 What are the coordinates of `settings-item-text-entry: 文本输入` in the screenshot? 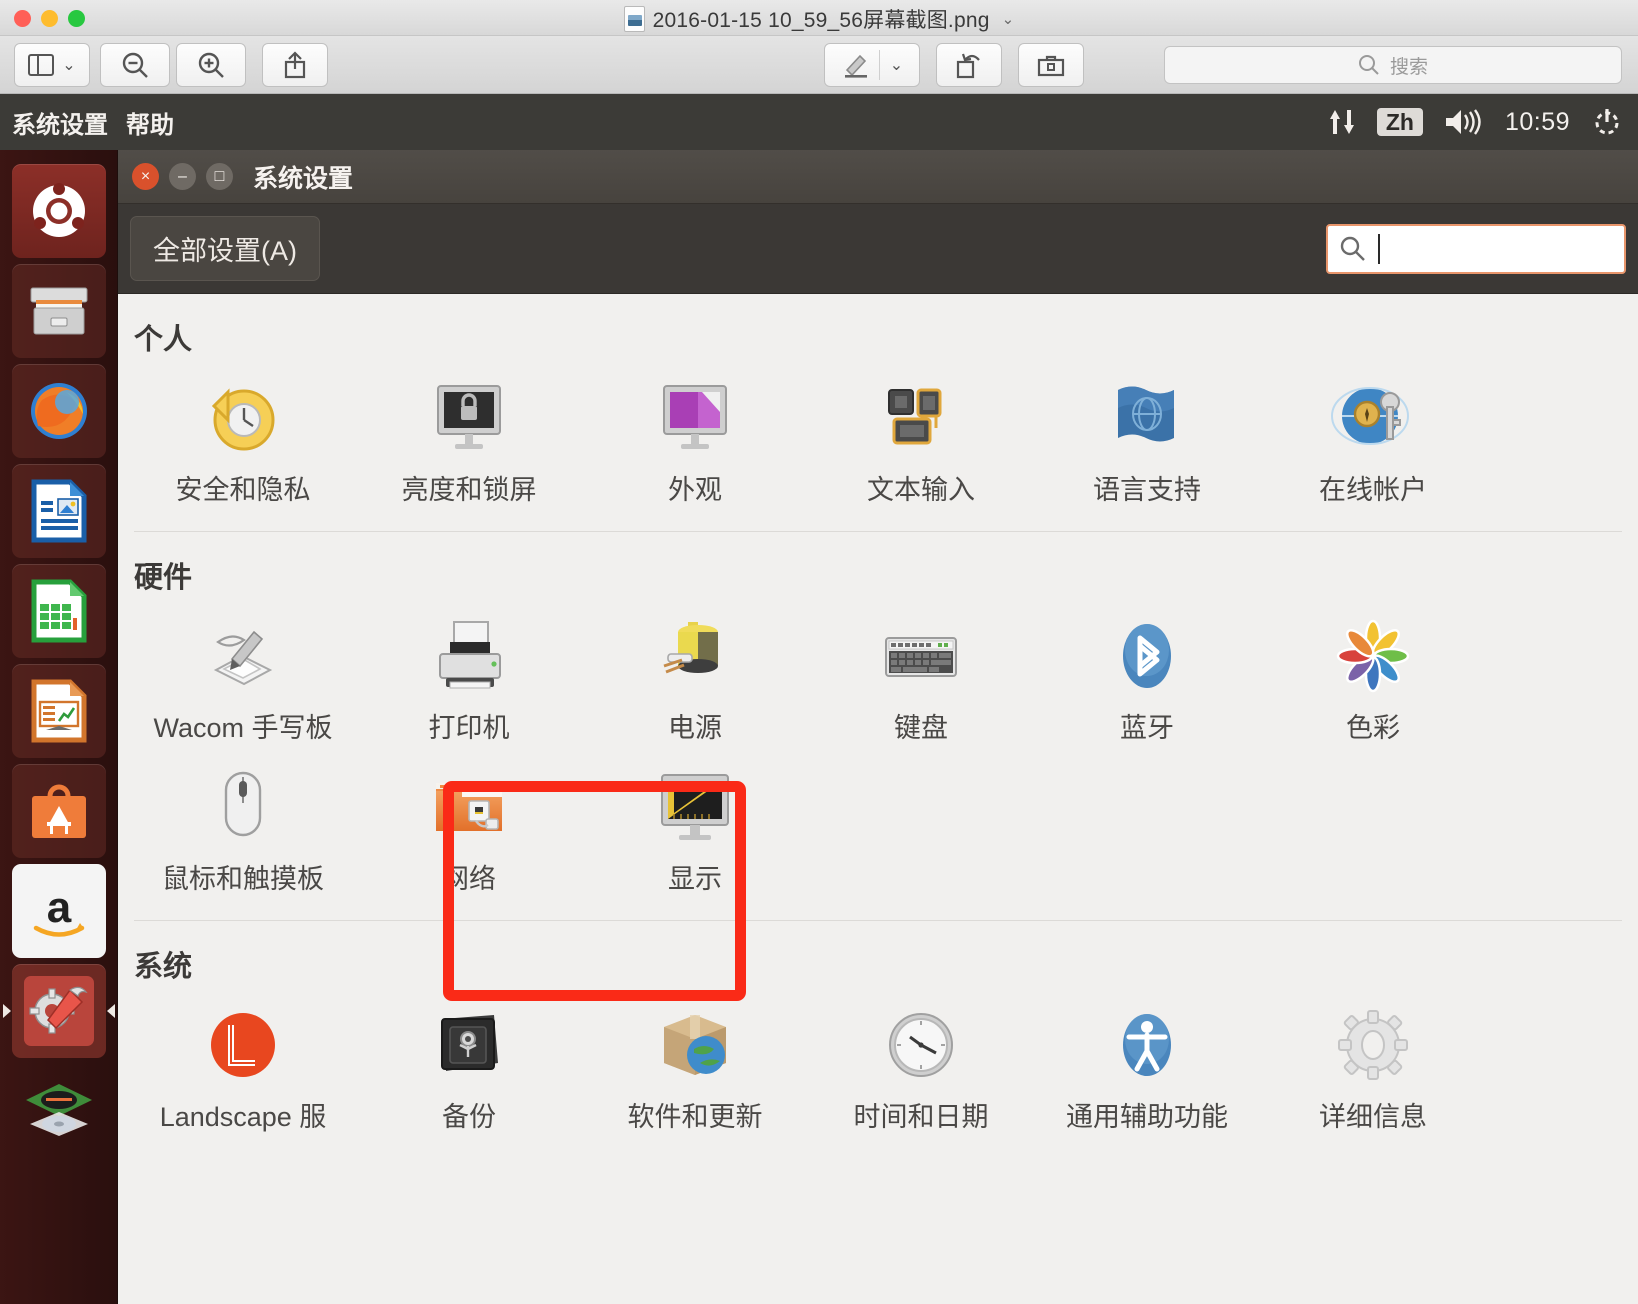 It's located at (921, 441).